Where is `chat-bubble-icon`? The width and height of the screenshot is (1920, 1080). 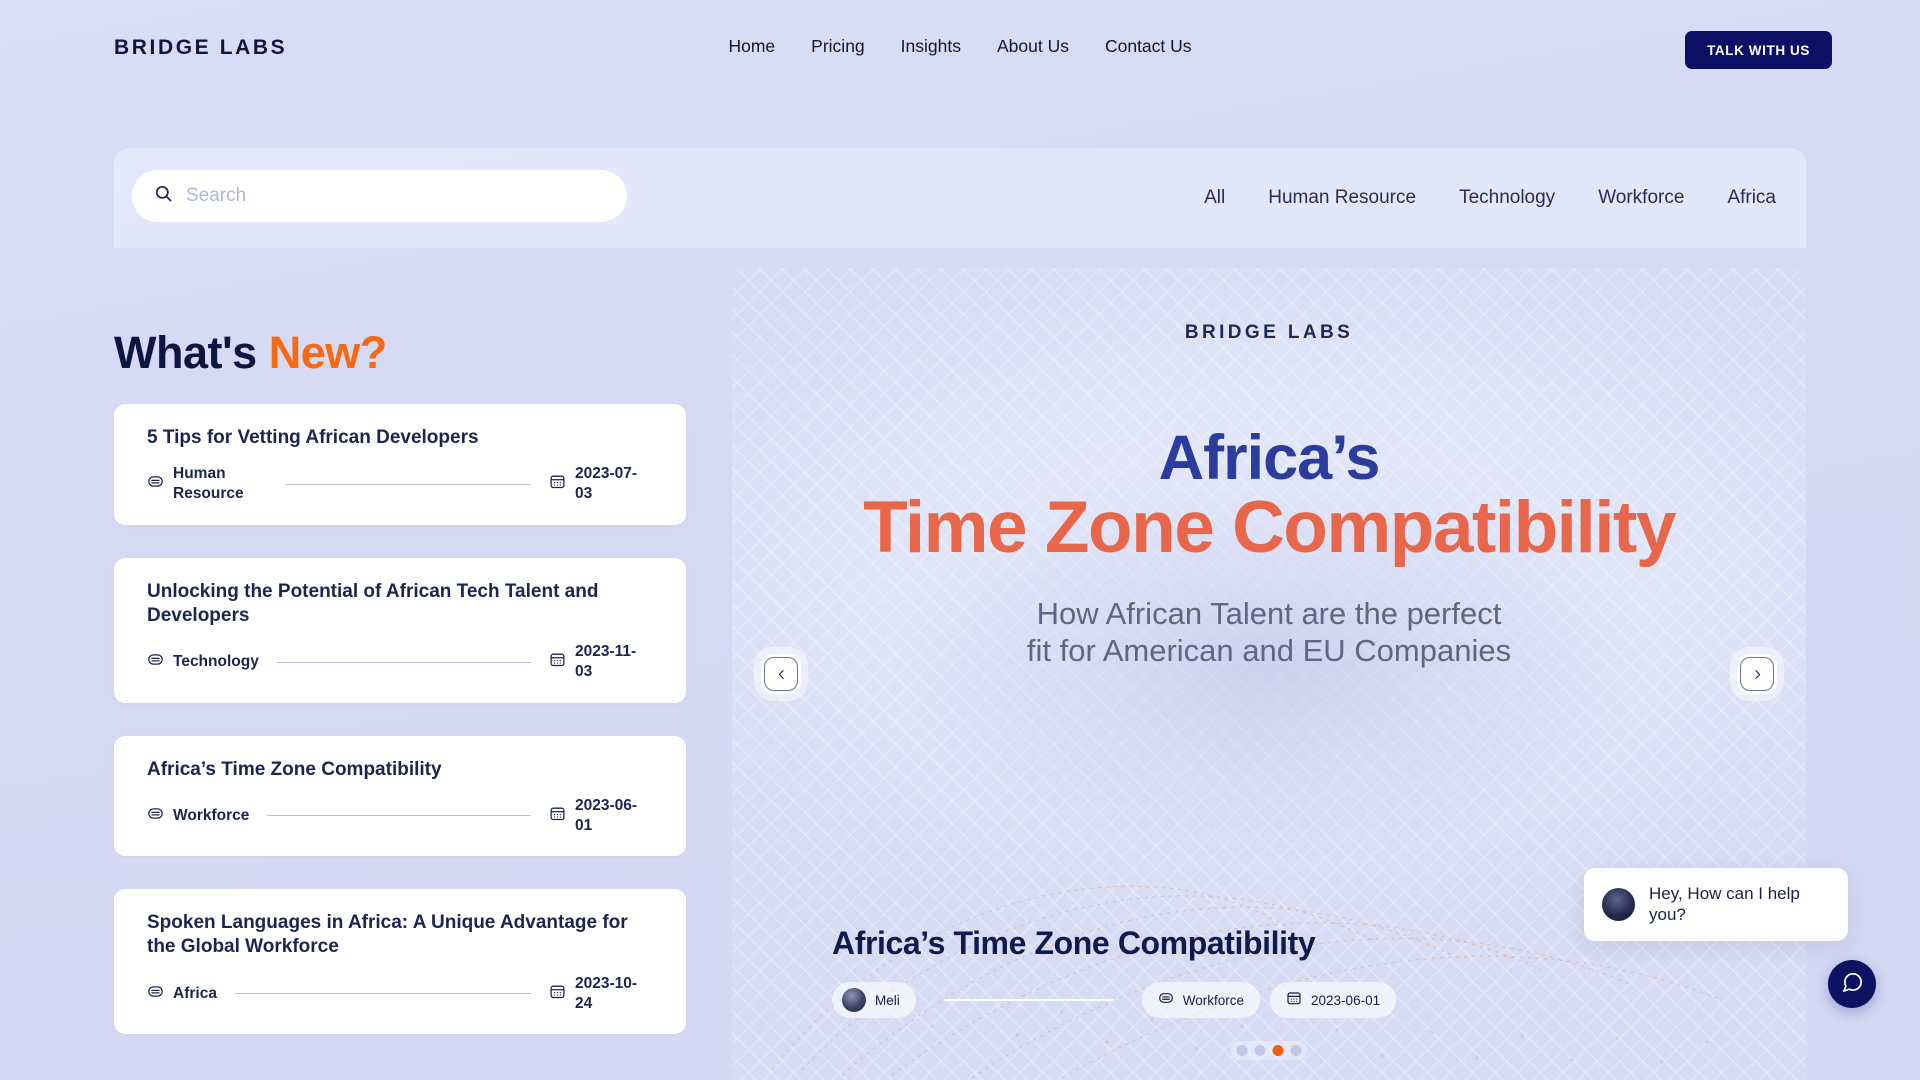 chat-bubble-icon is located at coordinates (1852, 984).